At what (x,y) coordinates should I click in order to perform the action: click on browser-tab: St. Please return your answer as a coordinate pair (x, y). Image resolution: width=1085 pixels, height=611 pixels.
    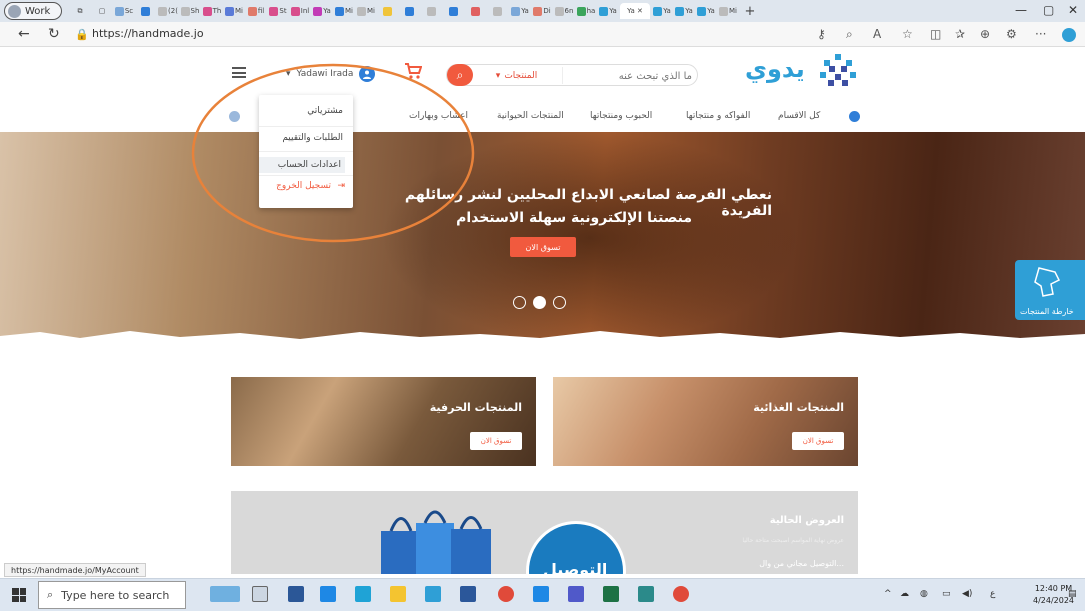
    Looking at the image, I should click on (278, 11).